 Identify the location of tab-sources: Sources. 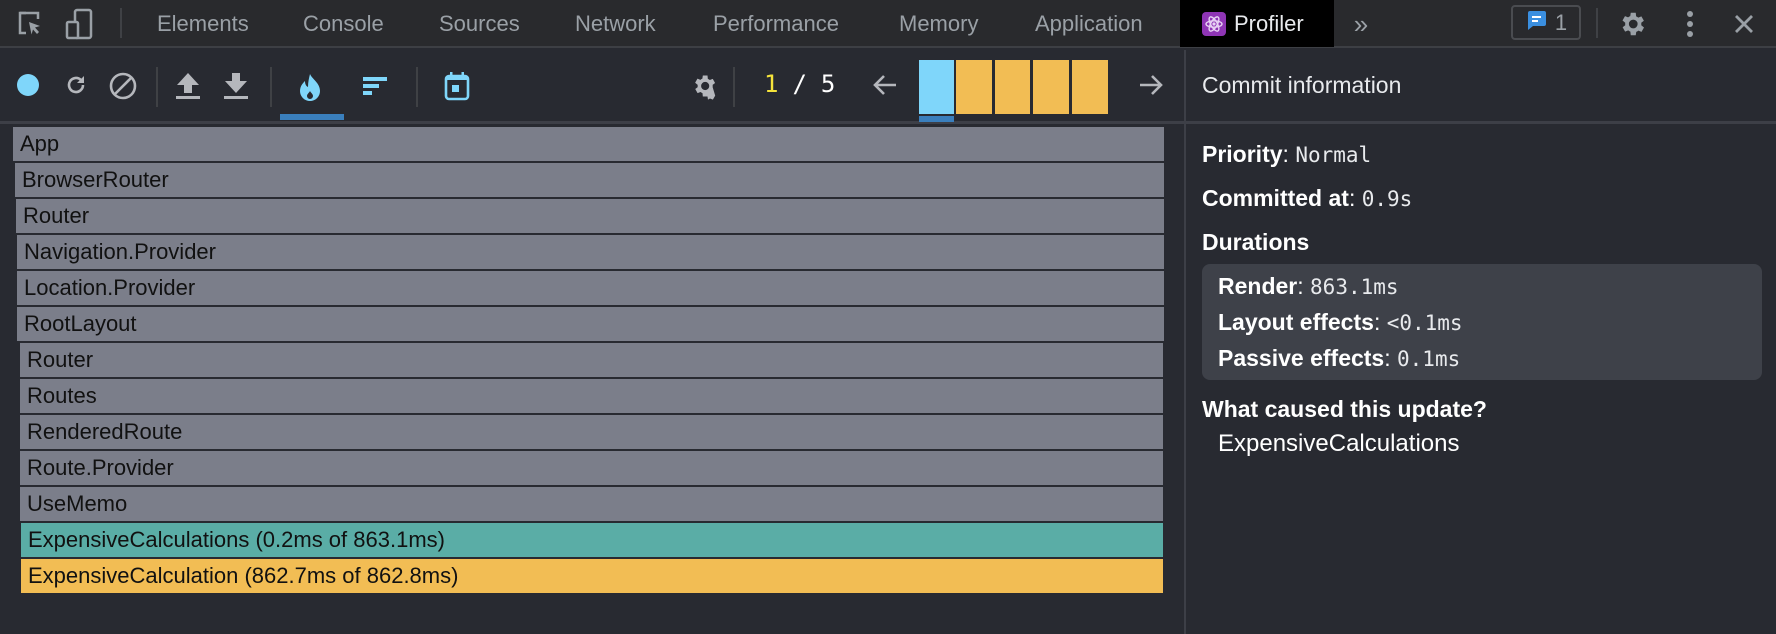
(479, 23).